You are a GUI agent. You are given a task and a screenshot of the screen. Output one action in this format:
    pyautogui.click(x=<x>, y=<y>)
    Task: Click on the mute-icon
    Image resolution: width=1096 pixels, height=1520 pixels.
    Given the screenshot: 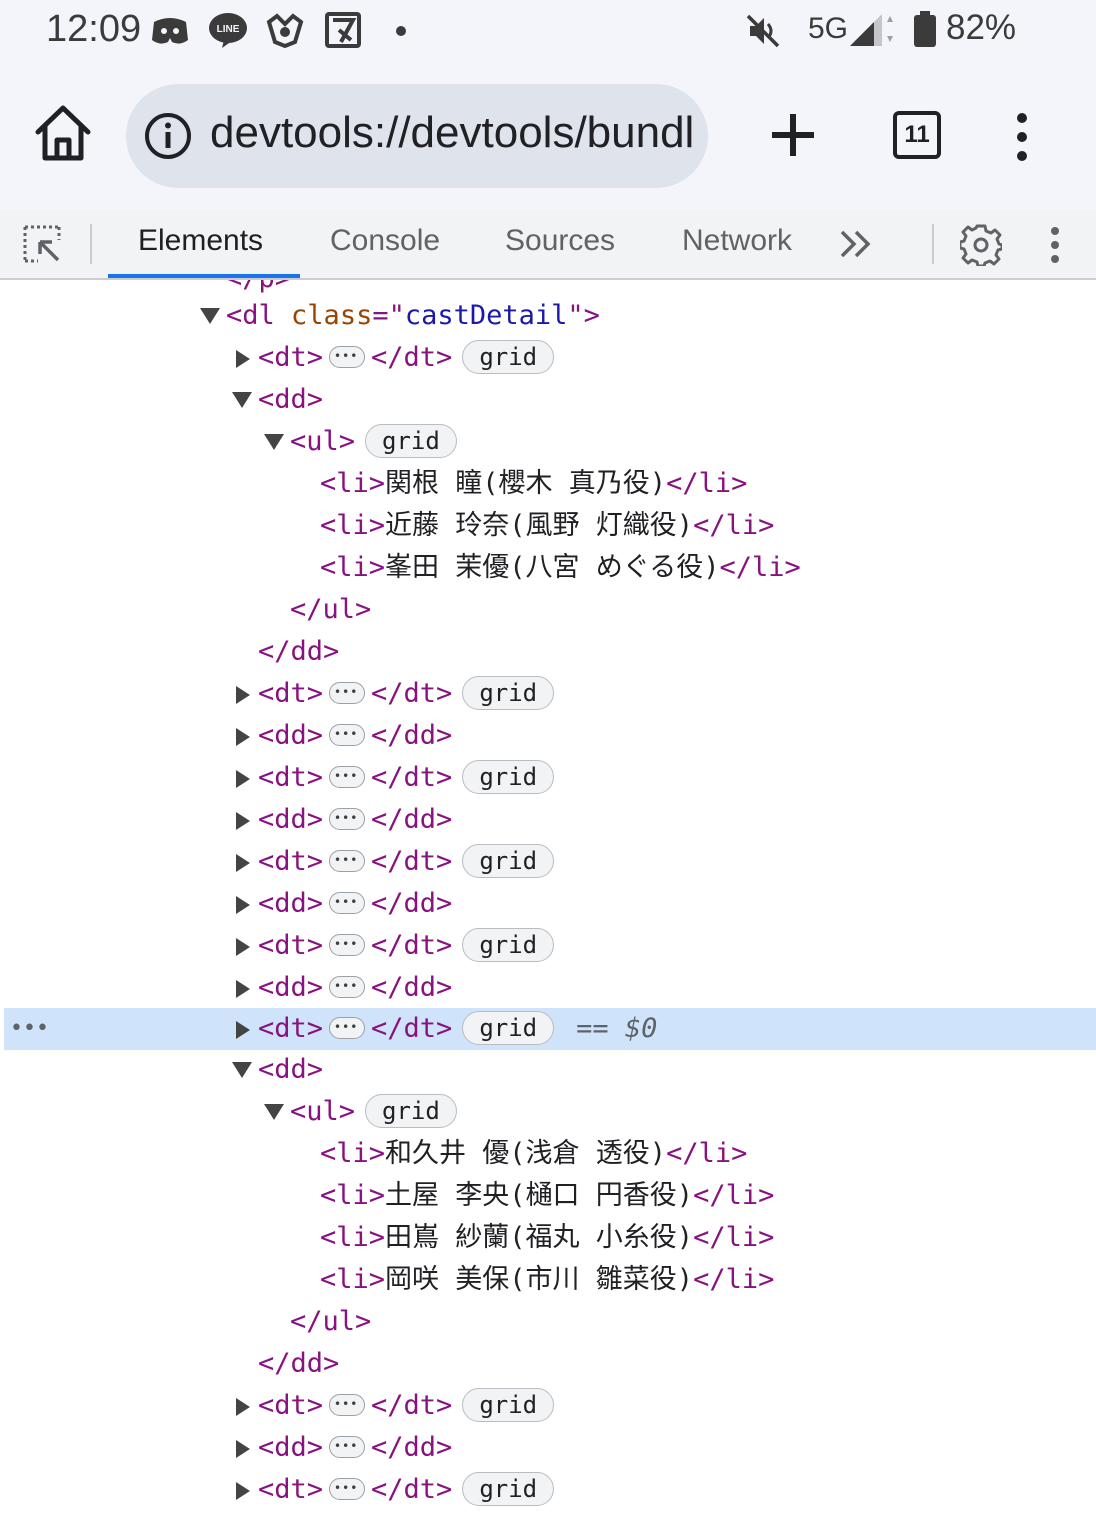 What is the action you would take?
    pyautogui.click(x=763, y=31)
    